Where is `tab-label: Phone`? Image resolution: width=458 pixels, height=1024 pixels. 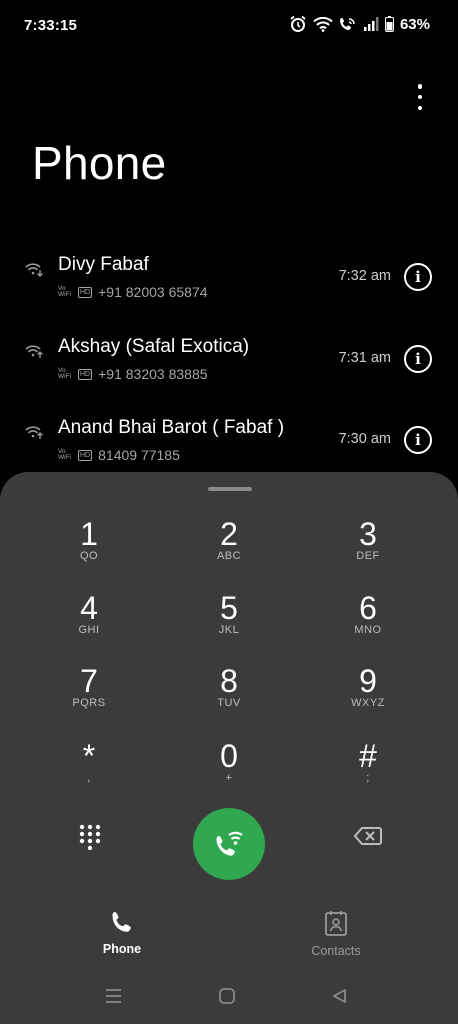 tab-label: Phone is located at coordinates (122, 949).